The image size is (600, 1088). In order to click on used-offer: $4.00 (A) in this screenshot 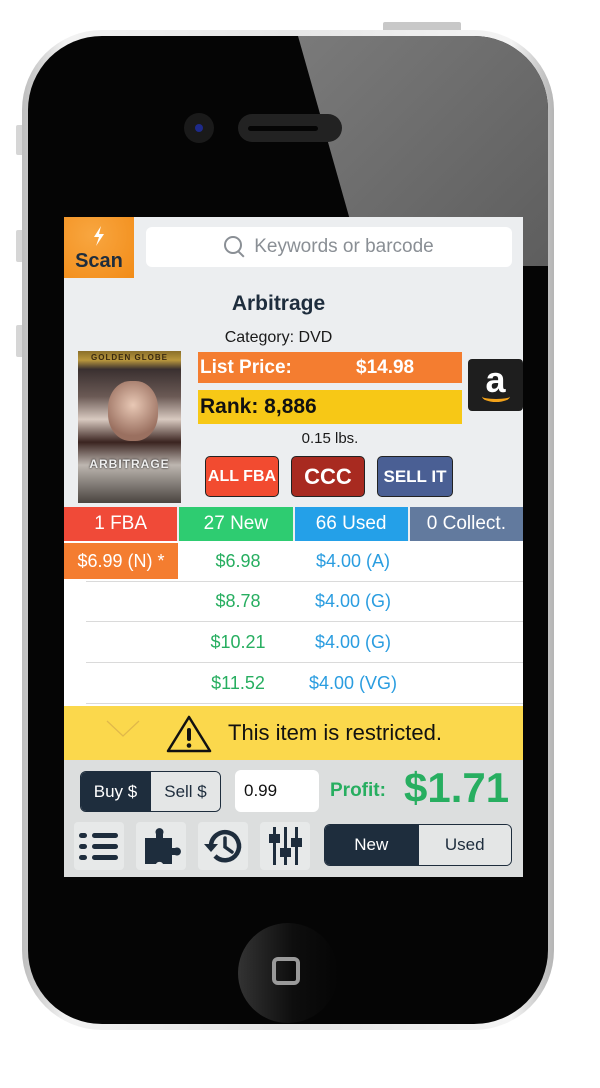, I will do `click(353, 561)`.